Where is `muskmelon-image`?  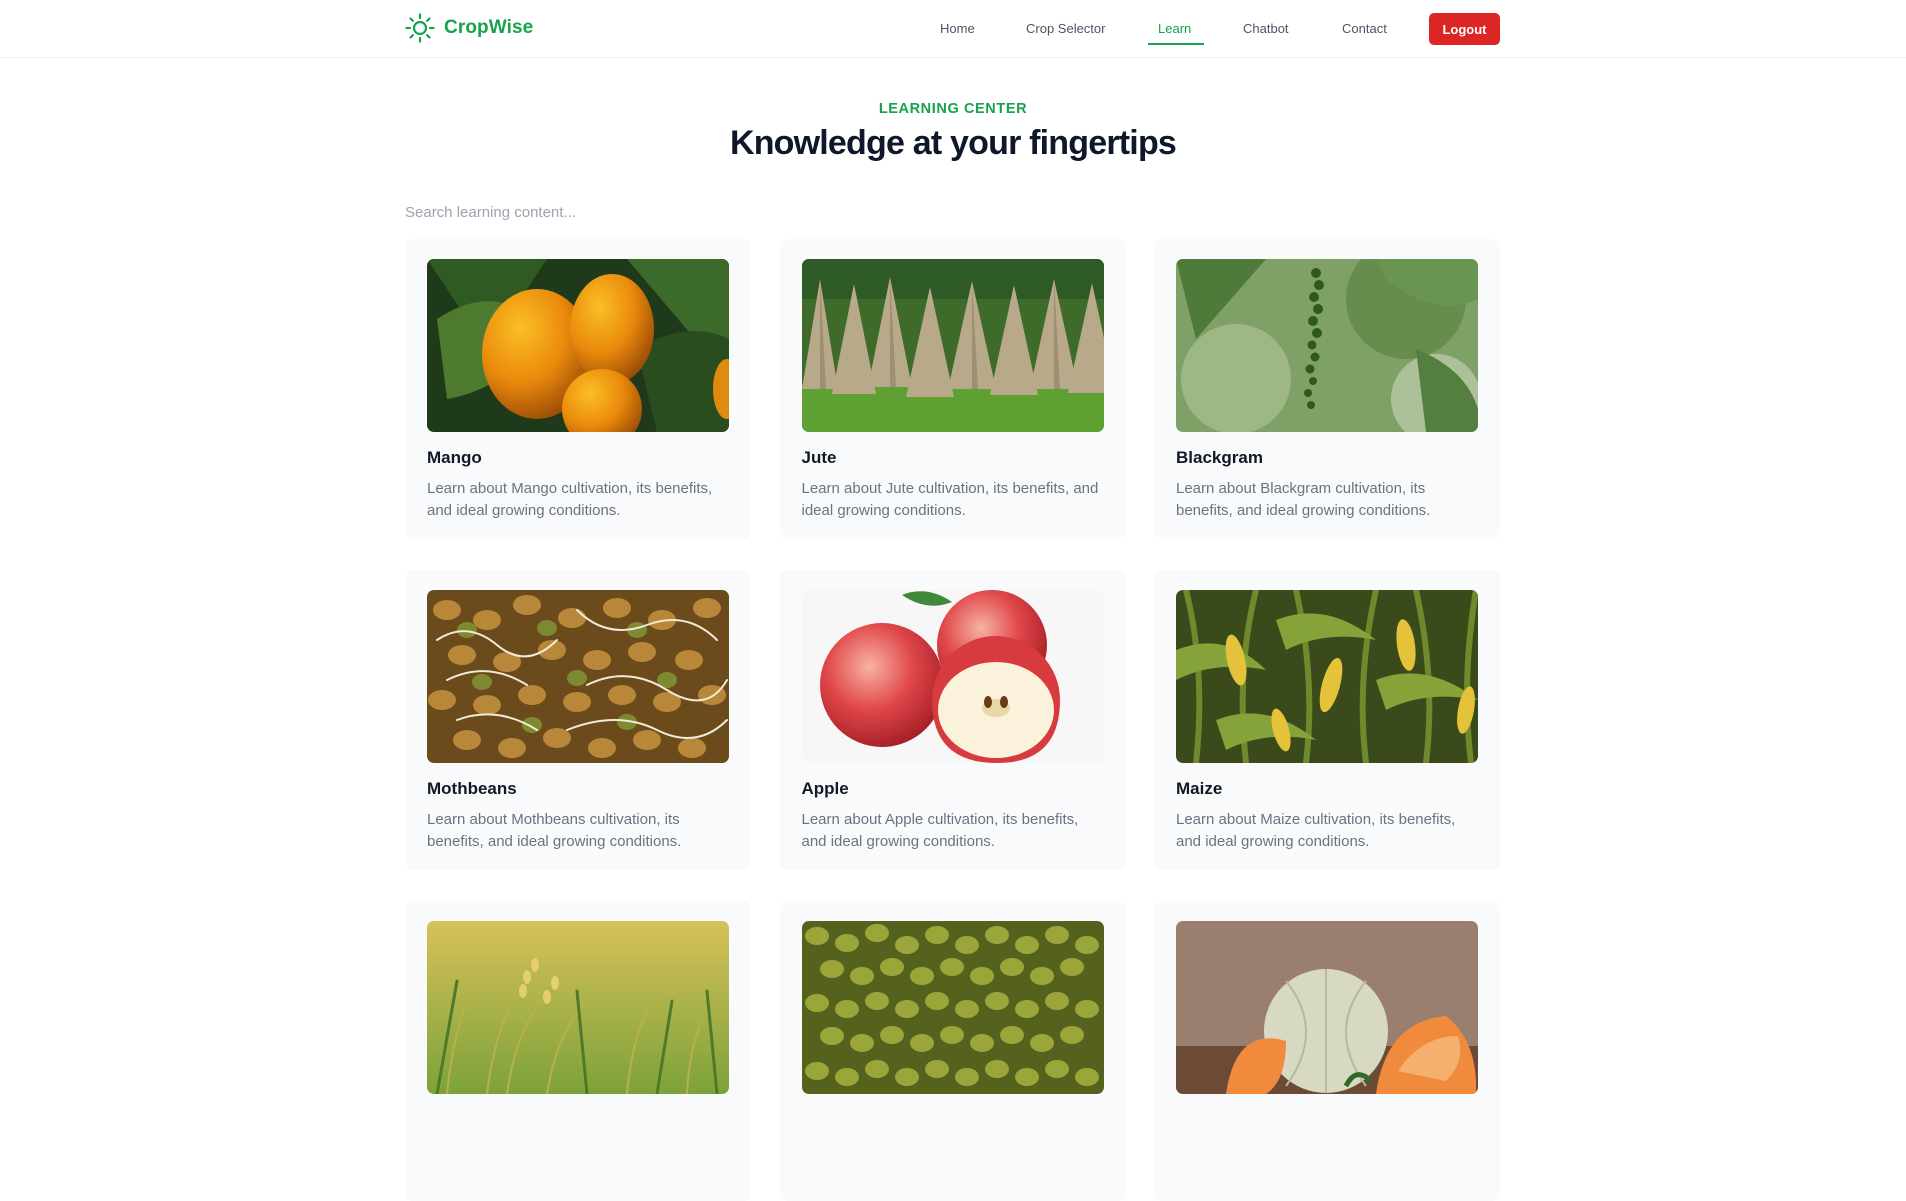
muskmelon-image is located at coordinates (1327, 1007).